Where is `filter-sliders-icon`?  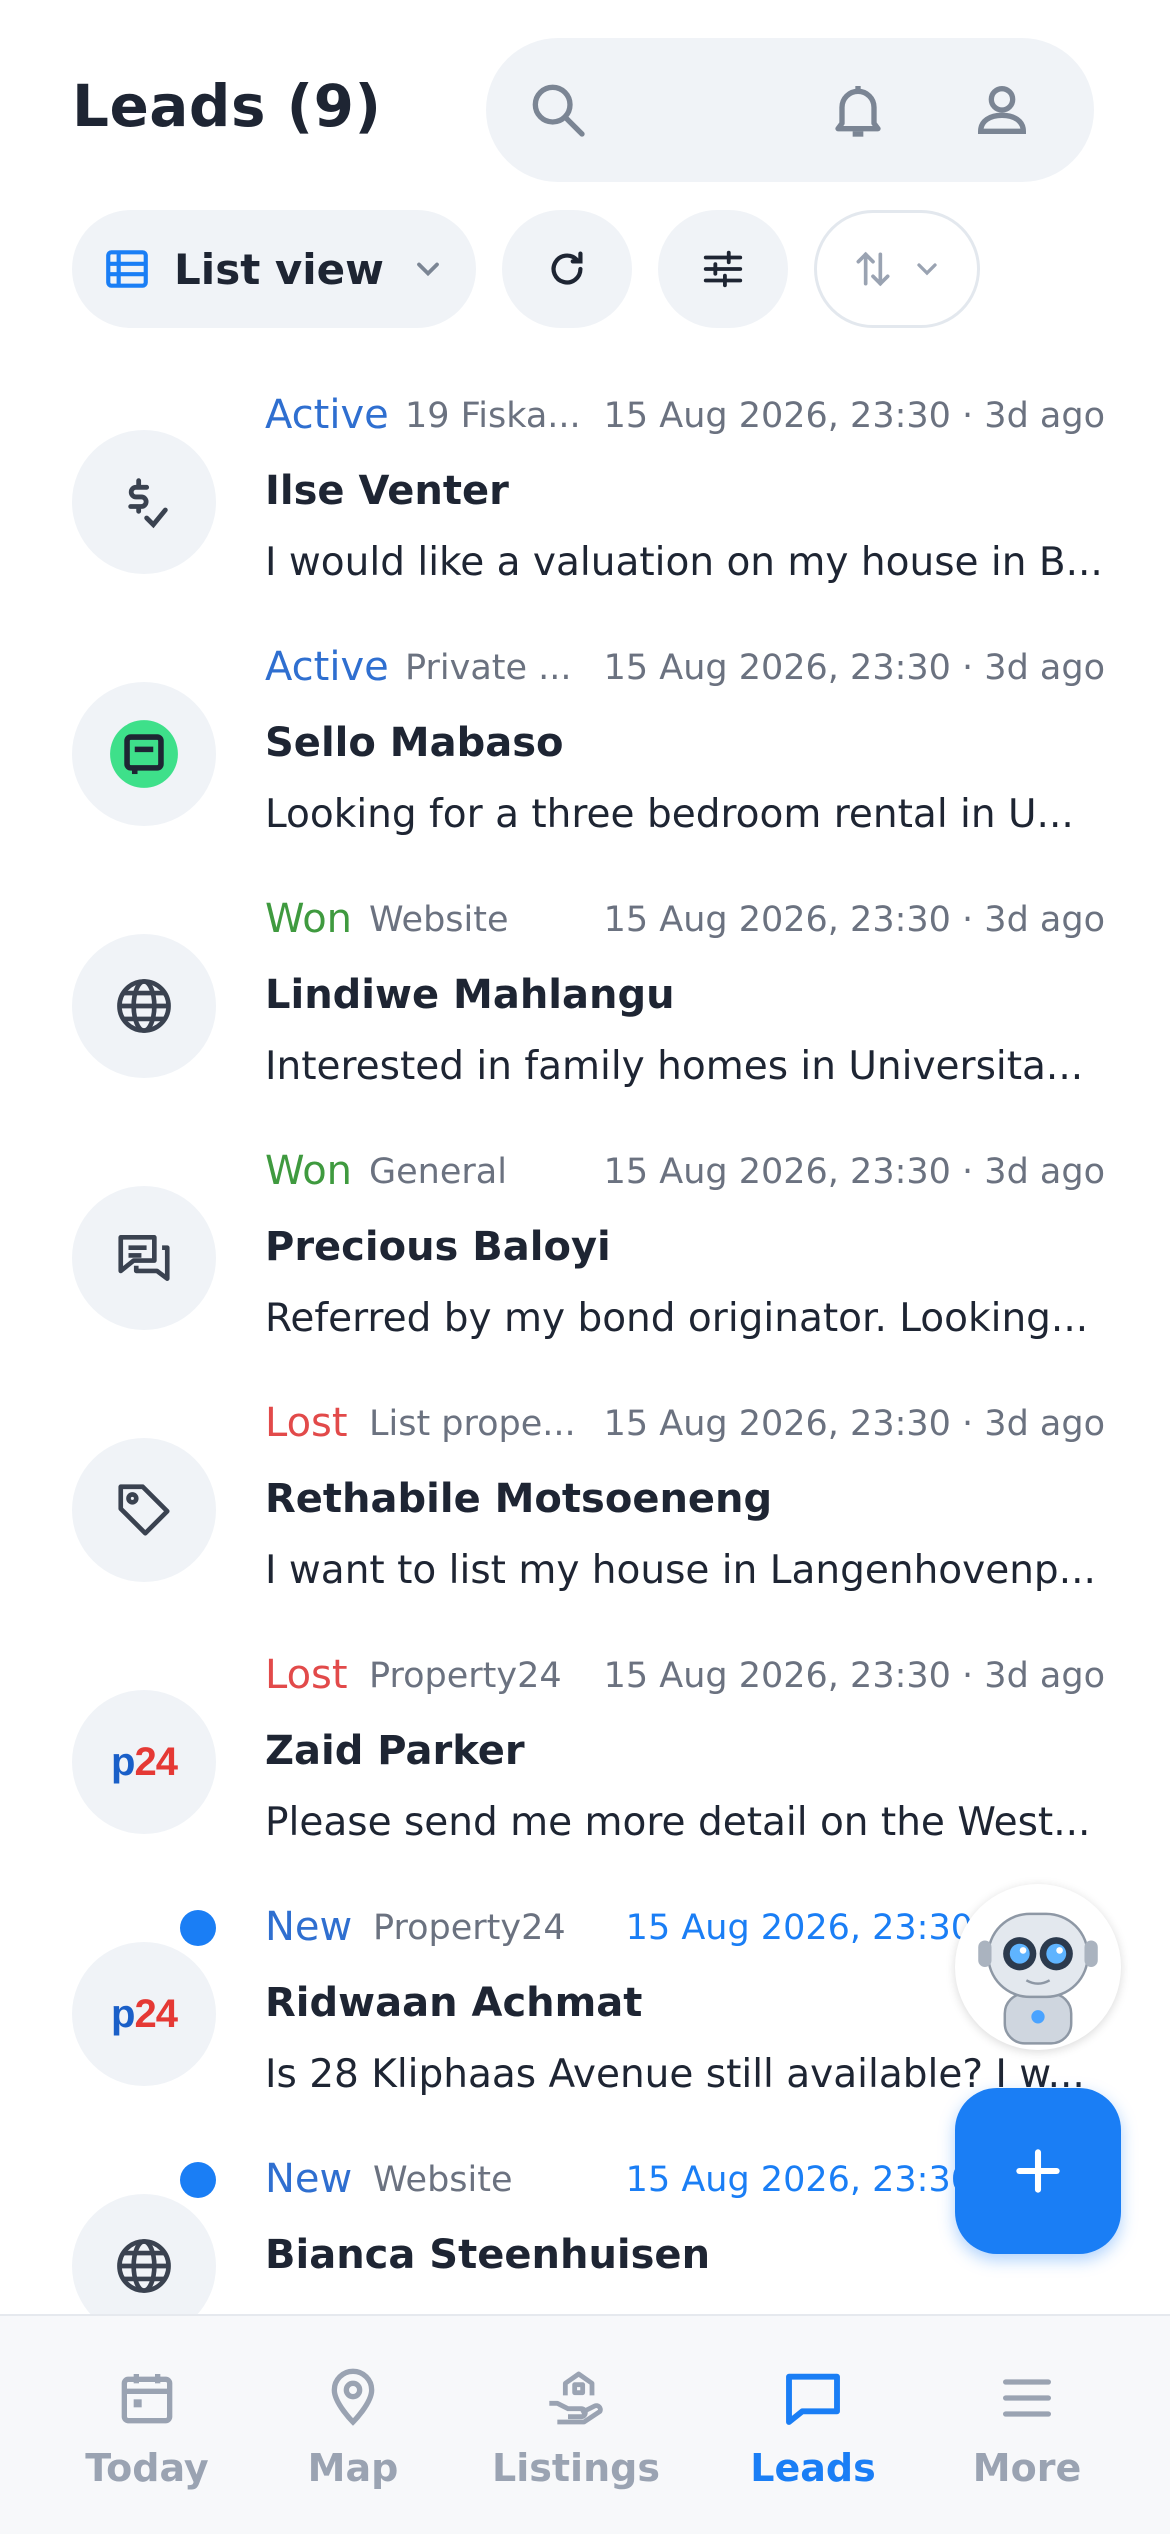
filter-sliders-icon is located at coordinates (723, 269).